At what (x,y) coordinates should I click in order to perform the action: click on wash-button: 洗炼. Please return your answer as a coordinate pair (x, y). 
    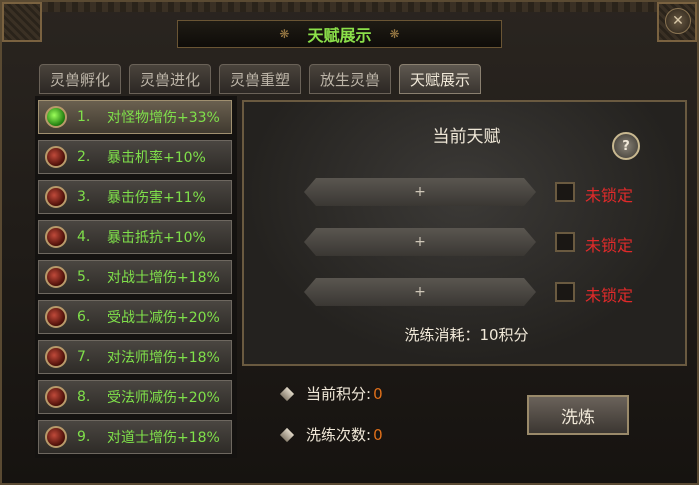
    Looking at the image, I should click on (578, 415).